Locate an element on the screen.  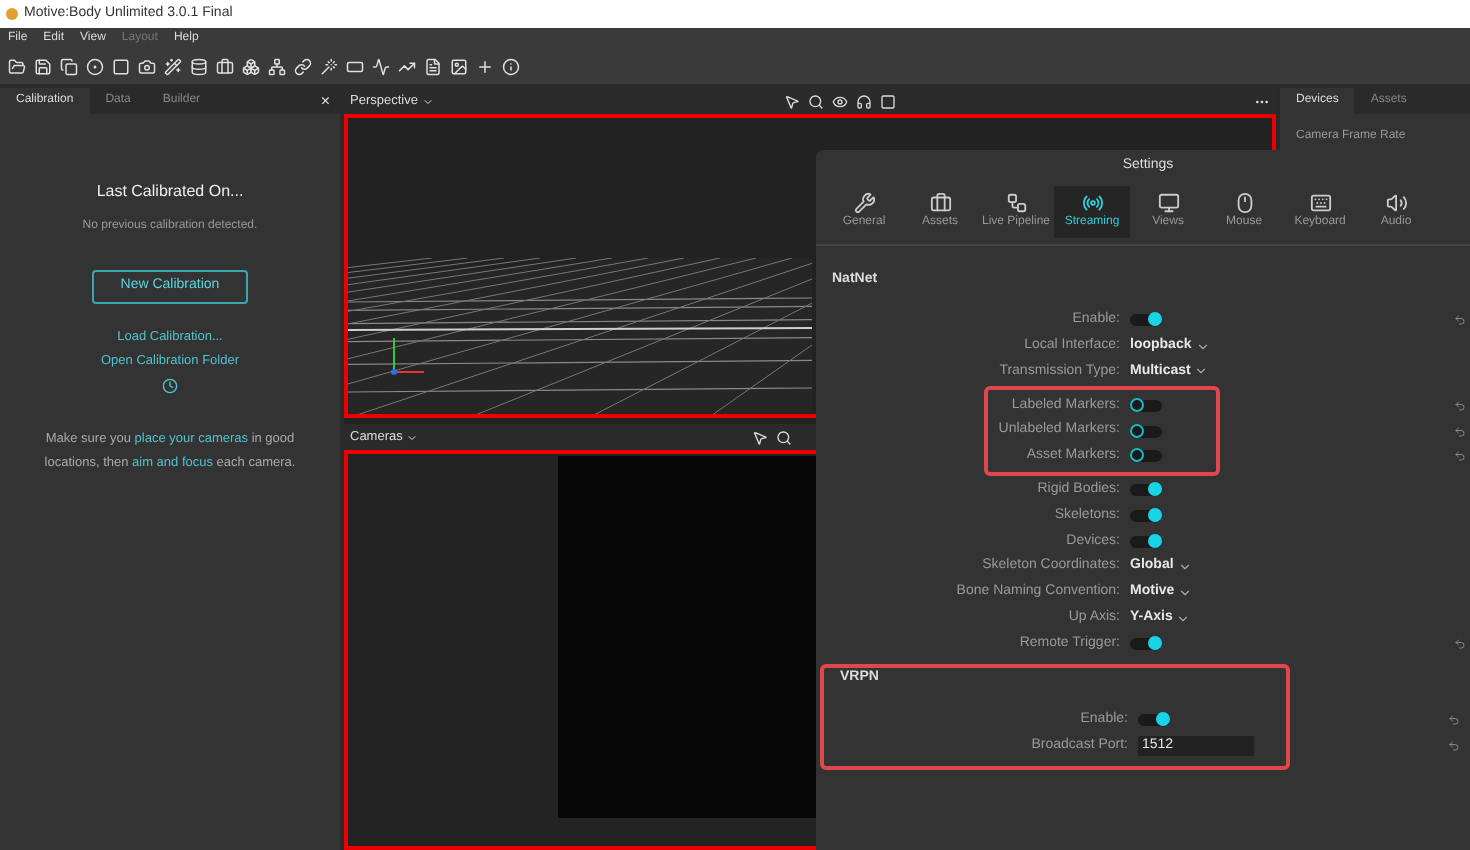
rectangle-icon is located at coordinates (355, 66).